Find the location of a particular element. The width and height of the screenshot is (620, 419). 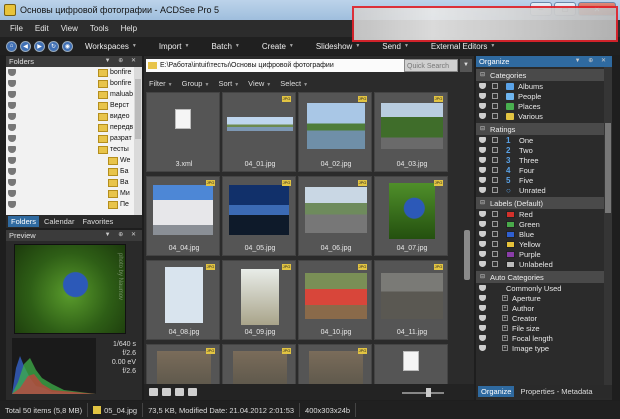

rating-item: 1 One is located at coordinates (544, 140).